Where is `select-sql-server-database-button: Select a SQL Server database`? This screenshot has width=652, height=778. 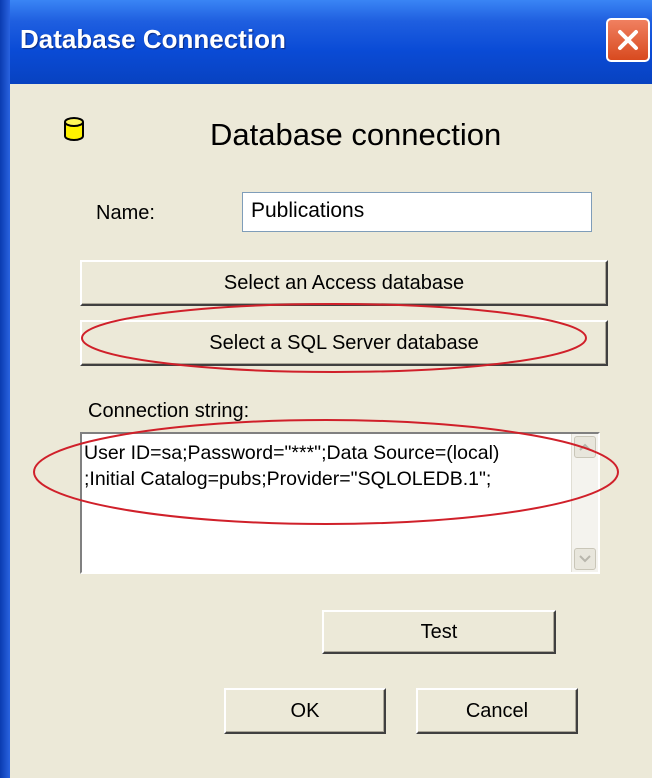 select-sql-server-database-button: Select a SQL Server database is located at coordinates (344, 343).